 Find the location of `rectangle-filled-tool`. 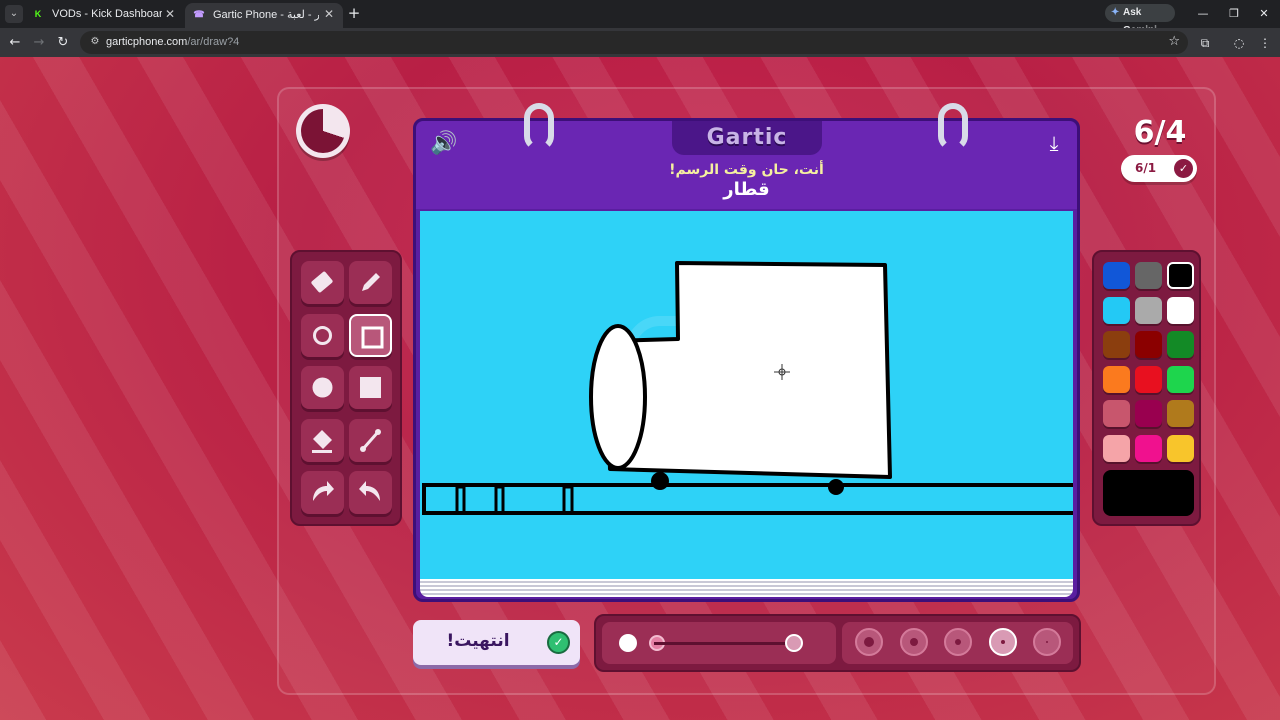

rectangle-filled-tool is located at coordinates (370, 387).